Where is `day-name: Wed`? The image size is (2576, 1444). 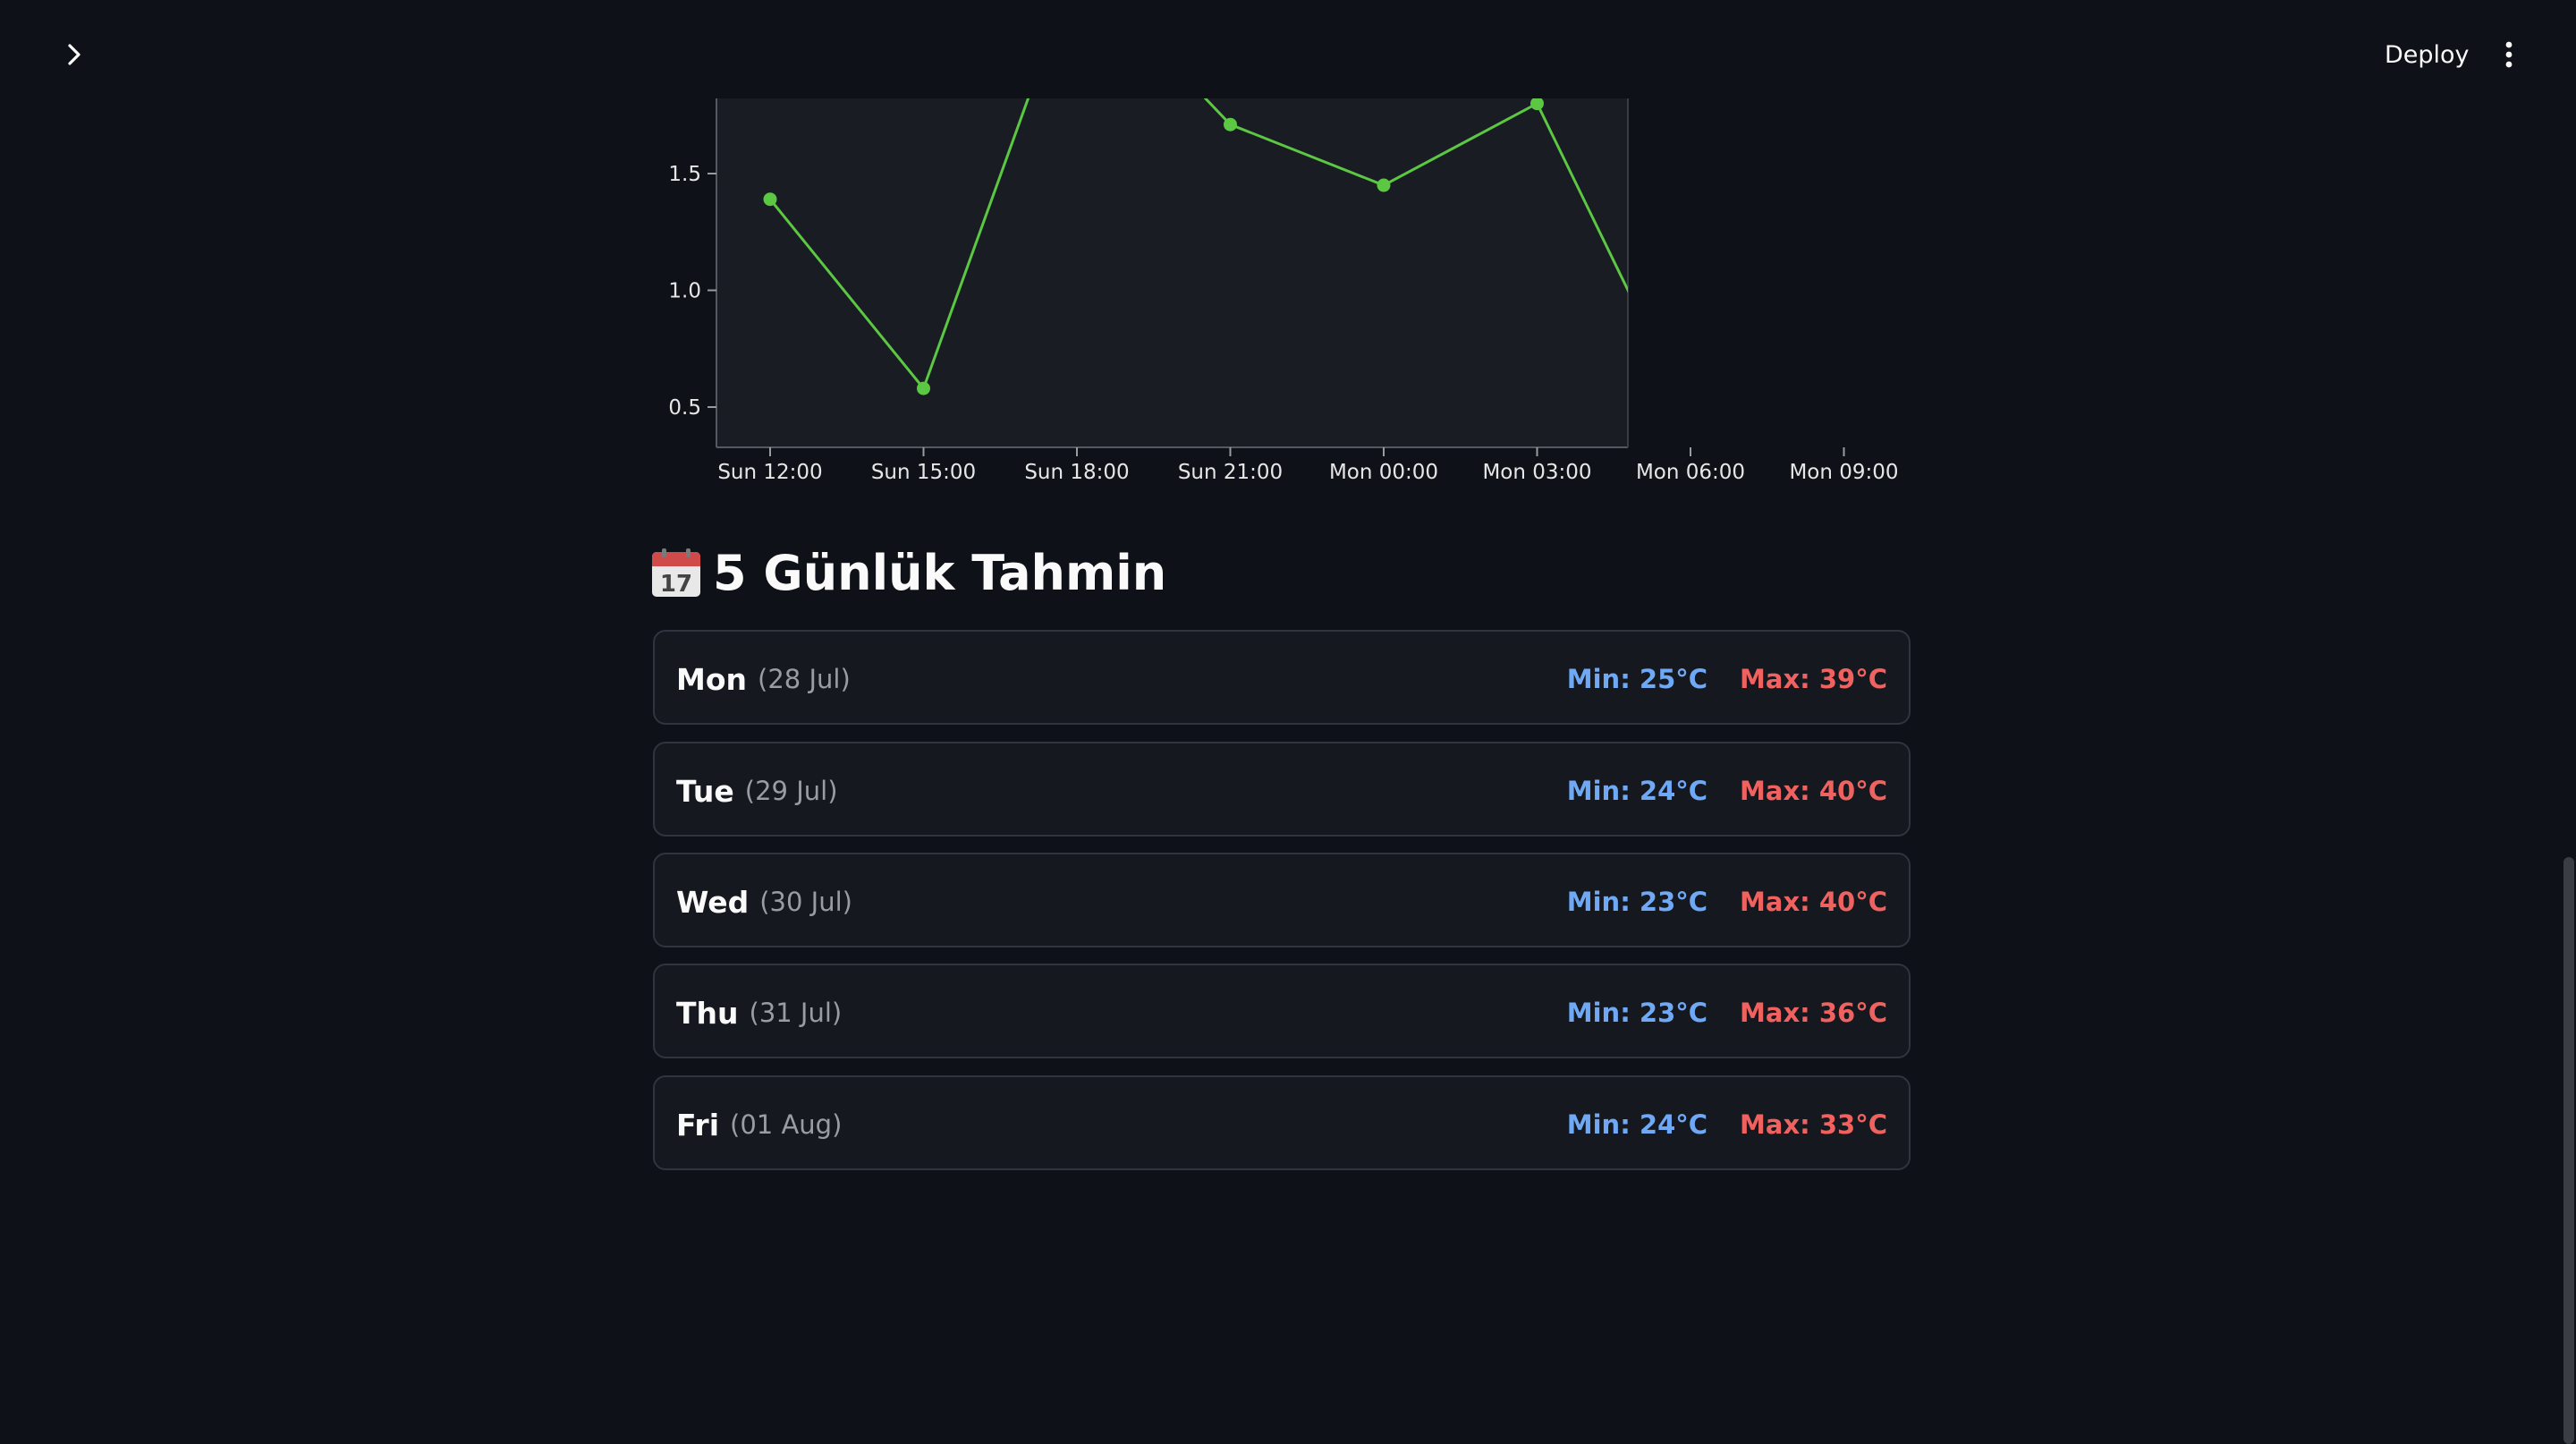
day-name: Wed is located at coordinates (713, 902).